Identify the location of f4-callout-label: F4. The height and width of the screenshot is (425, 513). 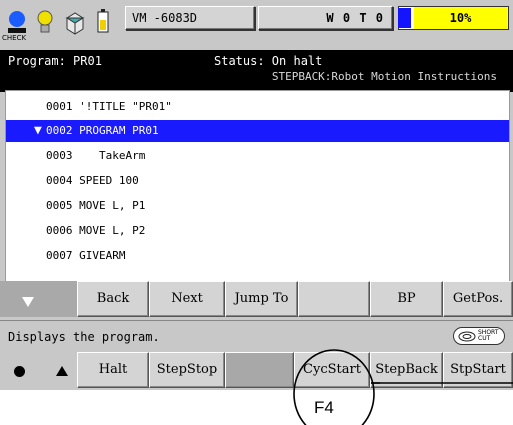
(324, 407).